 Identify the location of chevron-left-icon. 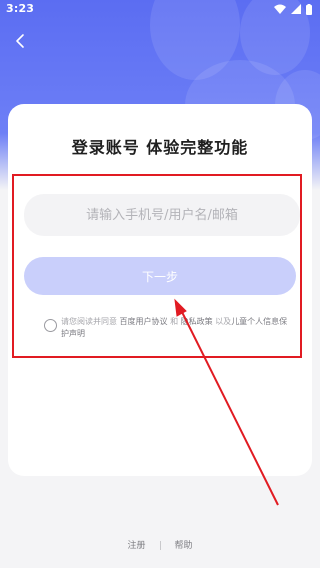
(20, 41).